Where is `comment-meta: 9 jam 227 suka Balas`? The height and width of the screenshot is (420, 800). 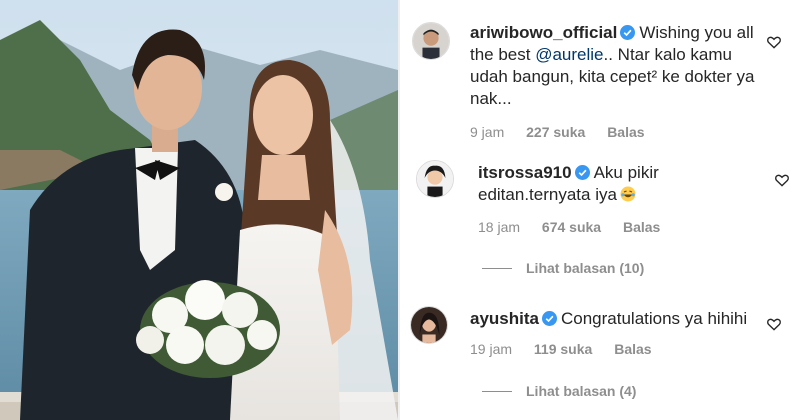
comment-meta: 9 jam 227 suka Balas is located at coordinates (566, 132).